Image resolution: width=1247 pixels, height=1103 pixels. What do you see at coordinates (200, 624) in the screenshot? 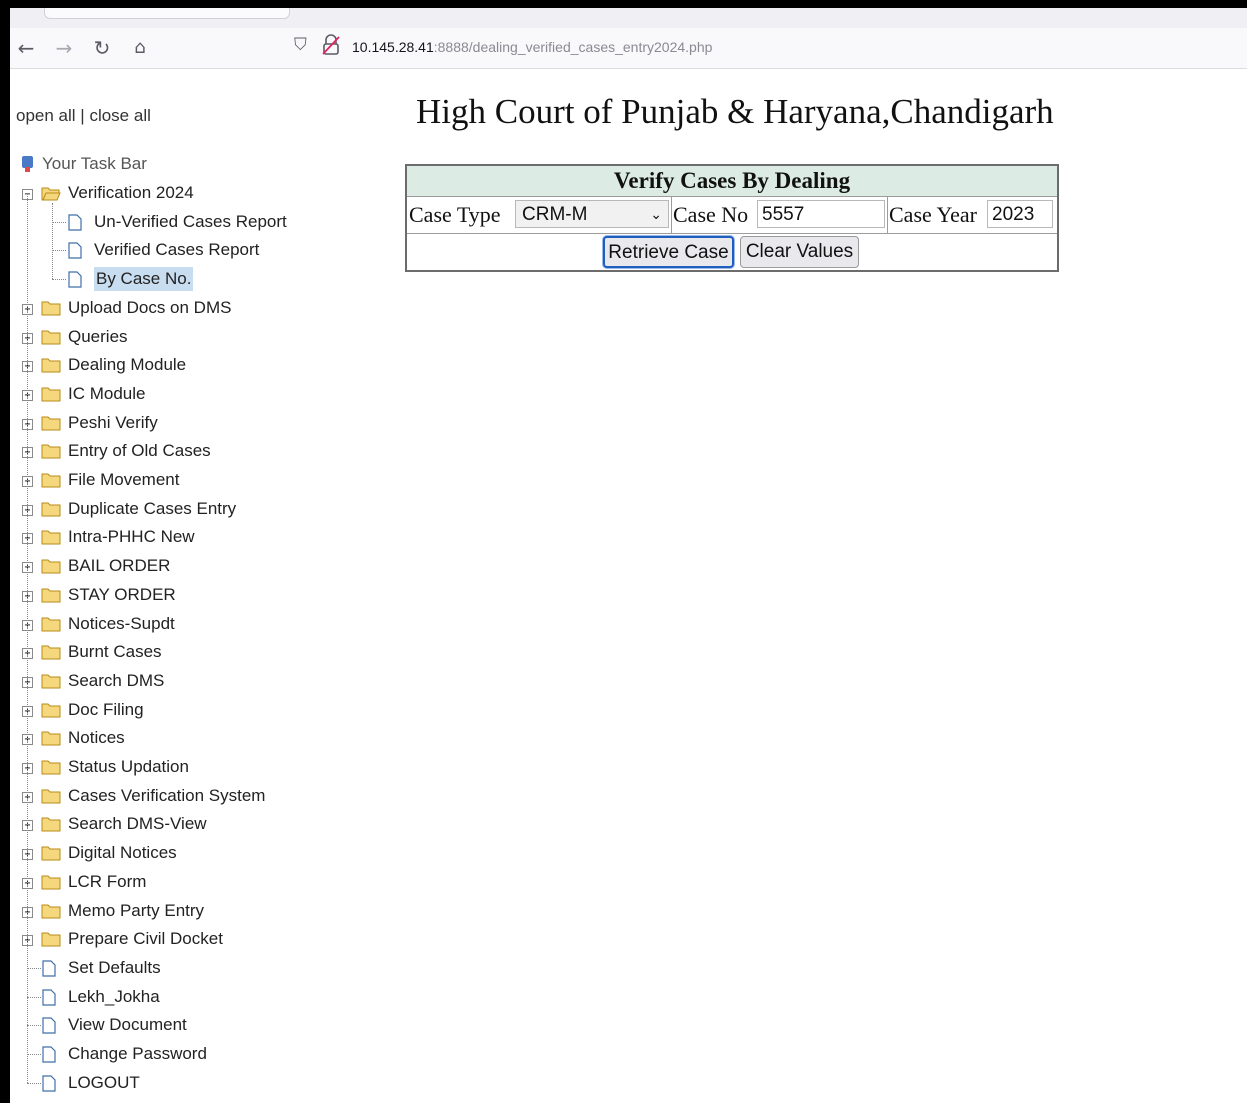
I see `sidebar-folder-notices-supdt: Notices-Supdt` at bounding box center [200, 624].